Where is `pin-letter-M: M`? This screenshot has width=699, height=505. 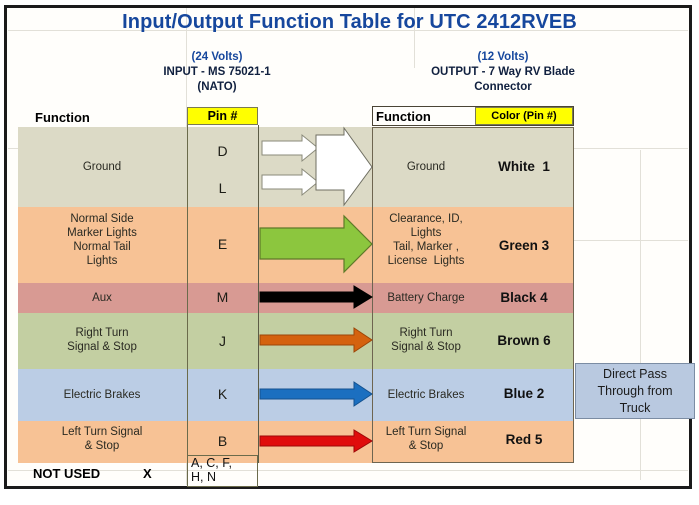
pin-letter-M: M is located at coordinates (222, 297).